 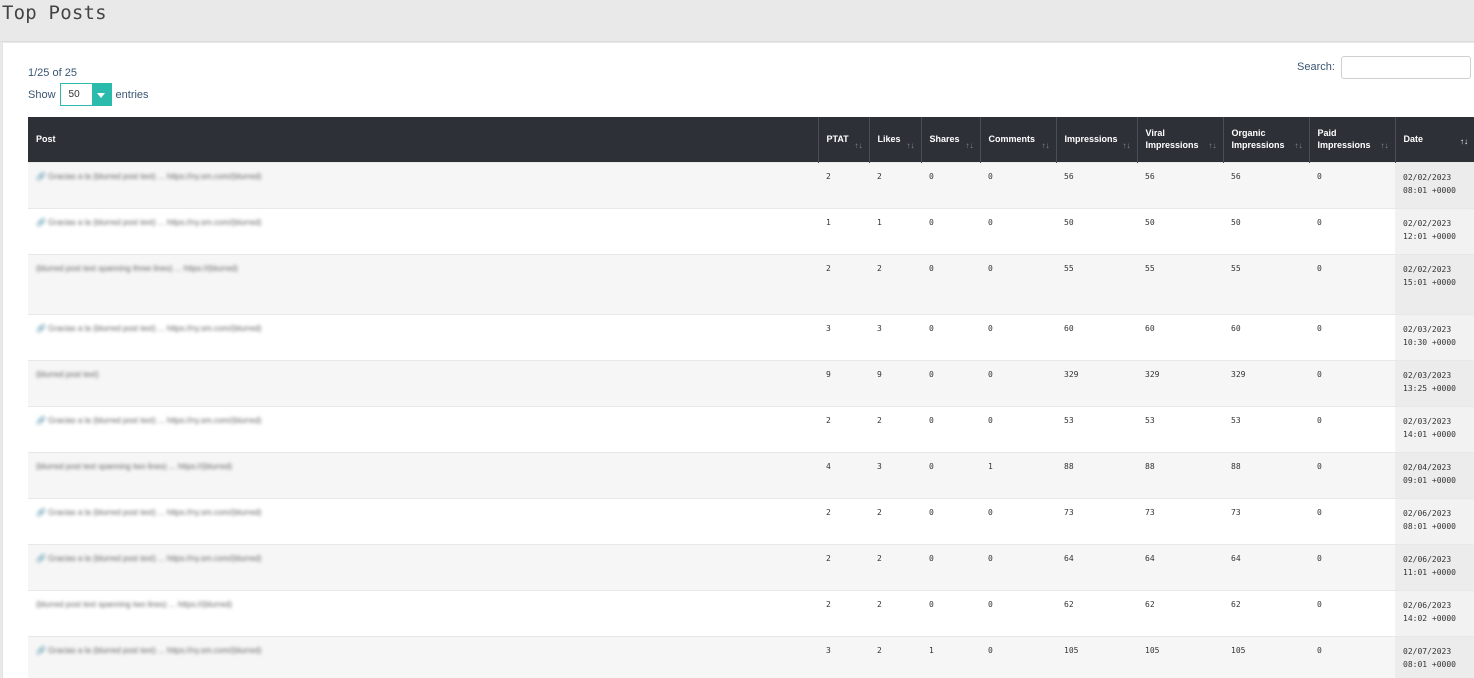 I want to click on page-length-select: 50, so click(x=85, y=94).